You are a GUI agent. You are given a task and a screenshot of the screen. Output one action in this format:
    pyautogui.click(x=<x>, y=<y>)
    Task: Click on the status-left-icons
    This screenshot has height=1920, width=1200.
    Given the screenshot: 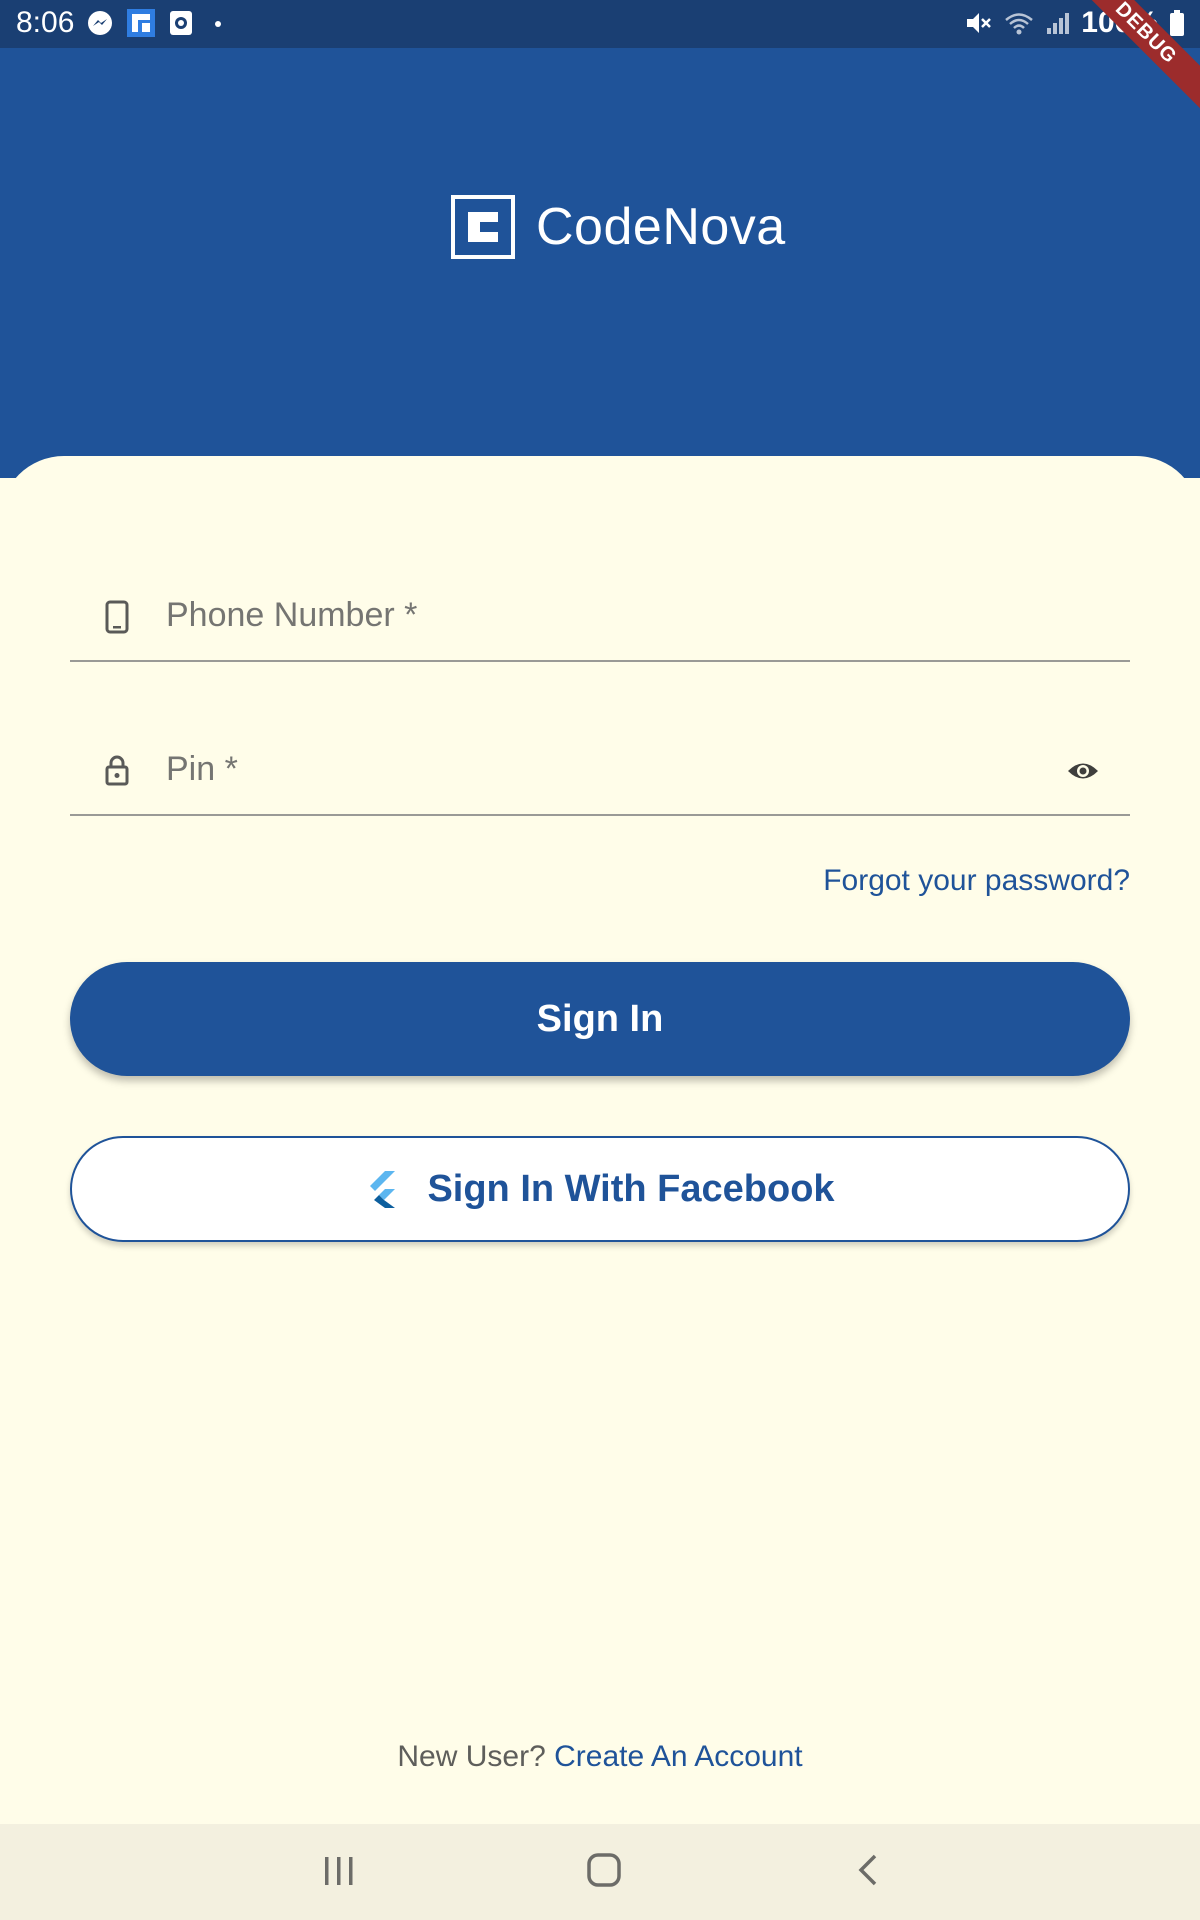 What is the action you would take?
    pyautogui.click(x=158, y=23)
    